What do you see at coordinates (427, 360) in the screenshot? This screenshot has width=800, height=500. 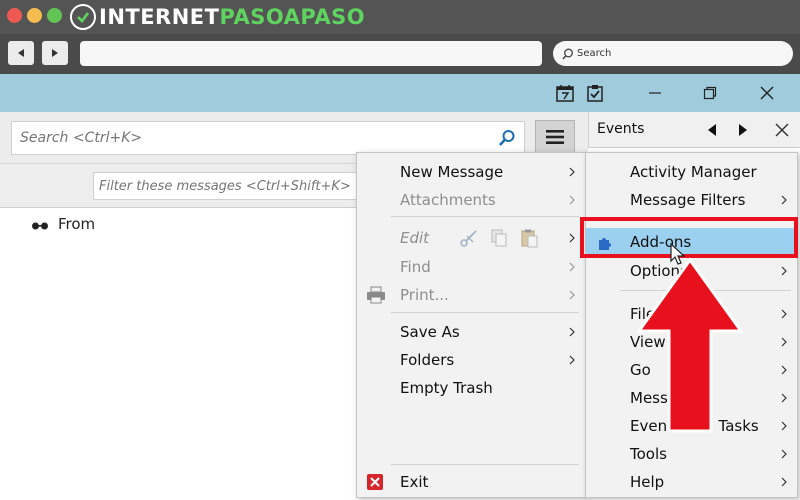 I see `menu-item-label: Folders` at bounding box center [427, 360].